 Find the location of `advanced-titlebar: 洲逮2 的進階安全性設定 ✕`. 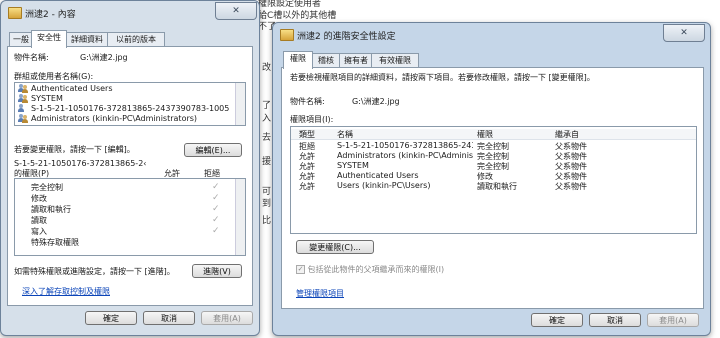

advanced-titlebar: 洲逮2 的進階安全性設定 ✕ is located at coordinates (491, 34).